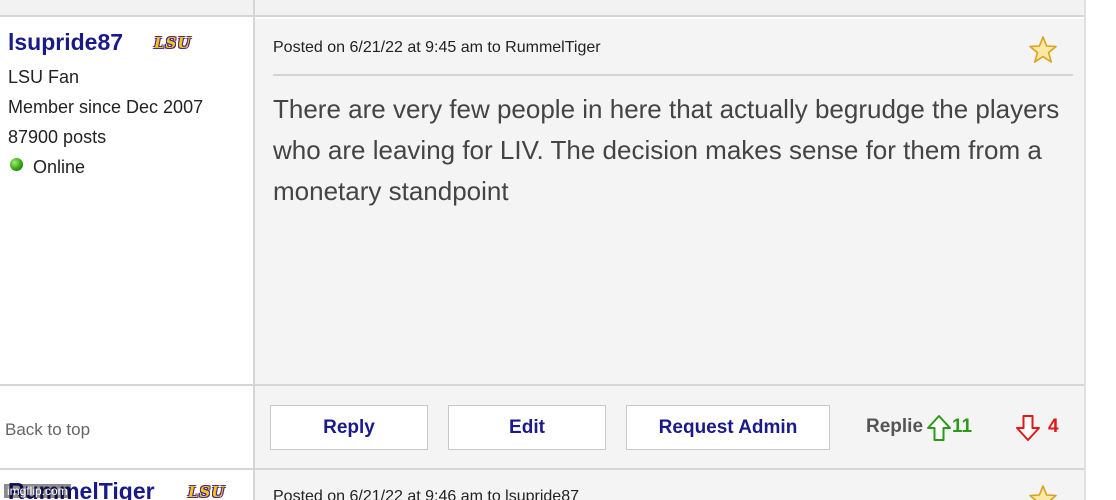 This screenshot has width=1116, height=500. Describe the element at coordinates (47, 430) in the screenshot. I see `back-to-top-link: Back to top` at that location.